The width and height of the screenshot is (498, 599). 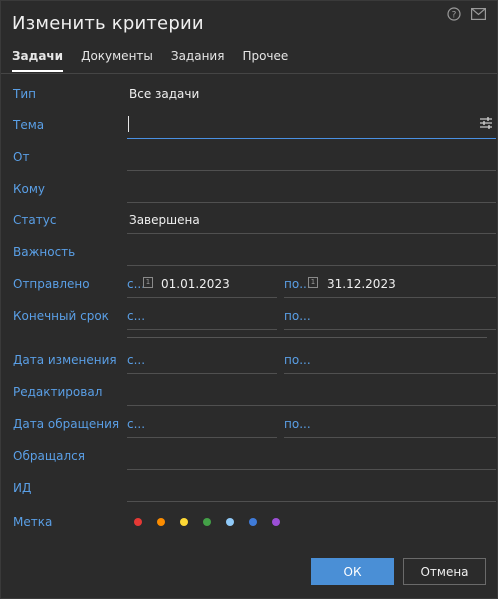 What do you see at coordinates (311, 487) in the screenshot?
I see `id-input` at bounding box center [311, 487].